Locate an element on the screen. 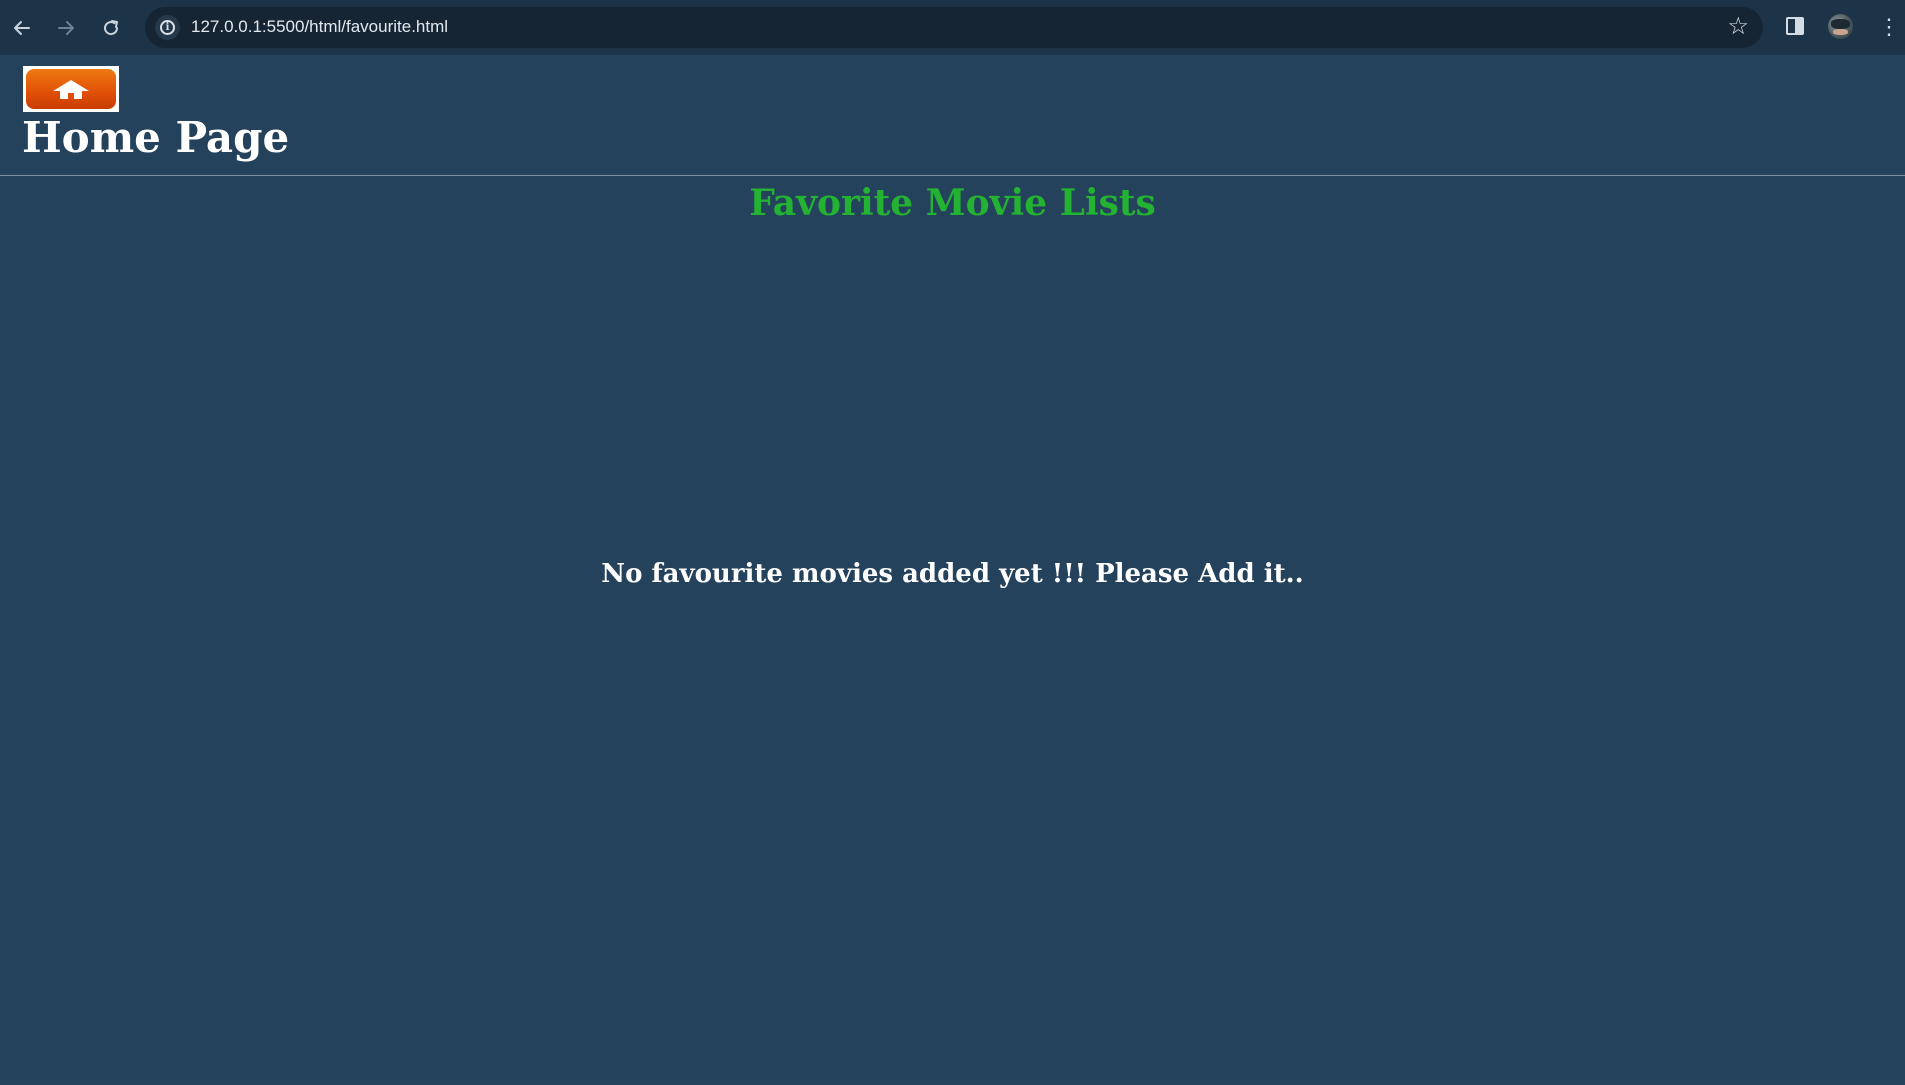  page-header: Home Page is located at coordinates (952, 115).